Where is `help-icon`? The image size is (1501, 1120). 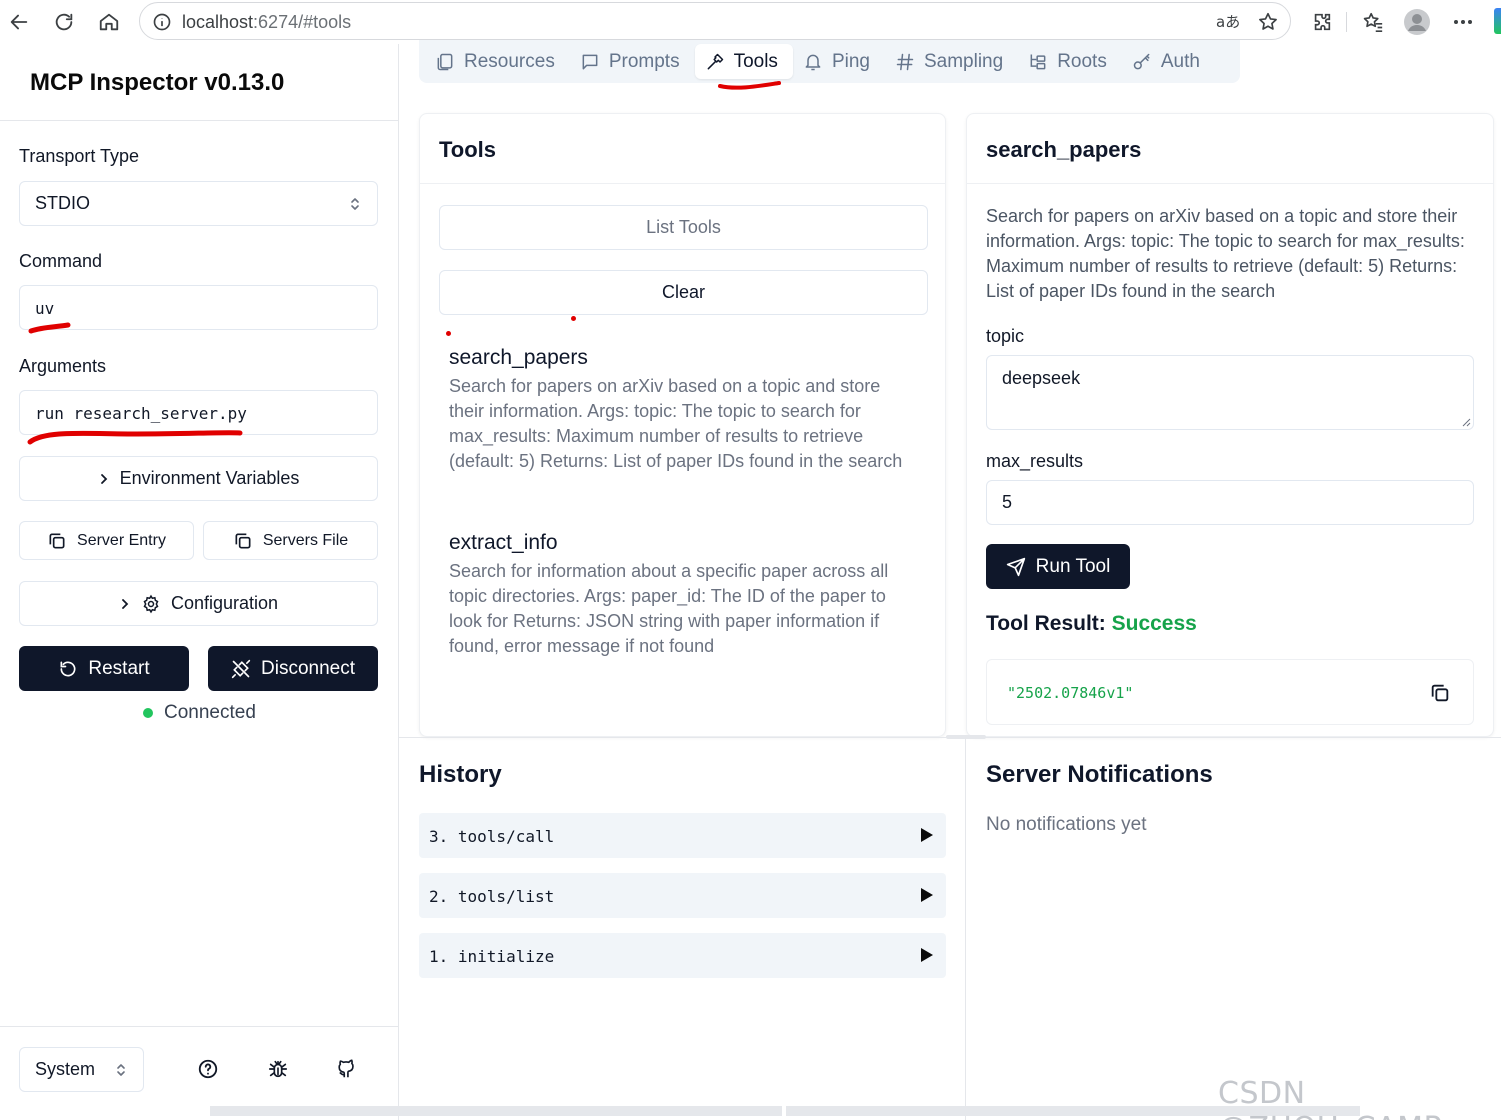 help-icon is located at coordinates (208, 1069).